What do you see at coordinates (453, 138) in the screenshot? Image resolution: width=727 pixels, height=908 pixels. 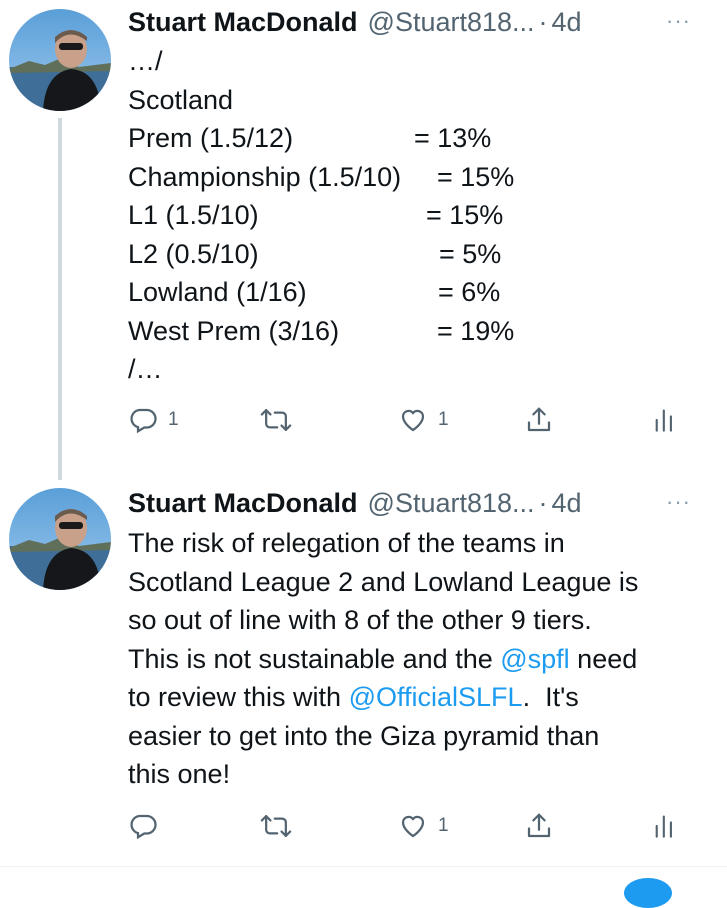 I see `tier-value: = 13%` at bounding box center [453, 138].